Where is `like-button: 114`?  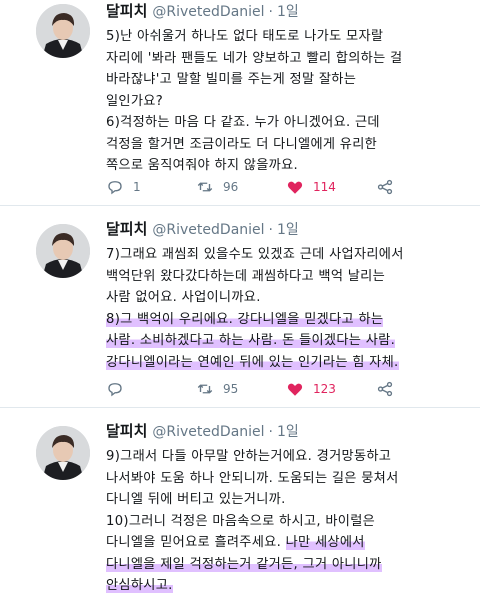
like-button: 114 is located at coordinates (331, 187).